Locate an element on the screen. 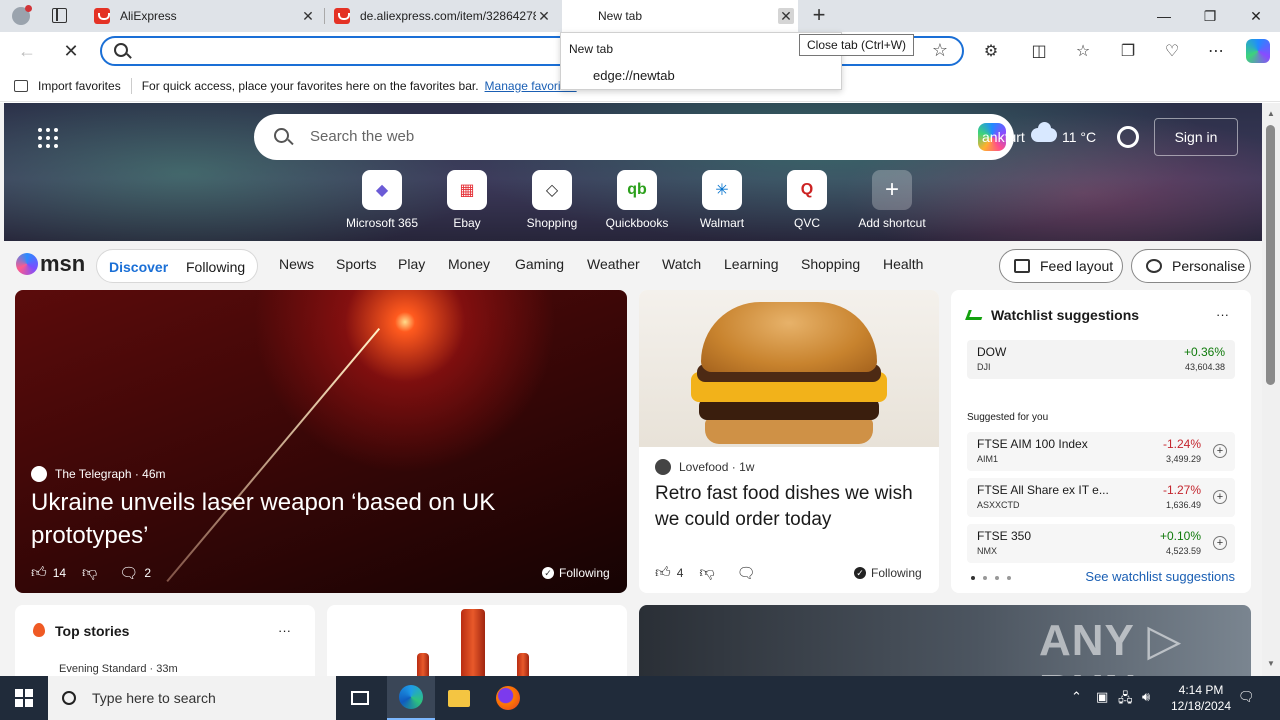  nav-learning: Learning is located at coordinates (751, 264).